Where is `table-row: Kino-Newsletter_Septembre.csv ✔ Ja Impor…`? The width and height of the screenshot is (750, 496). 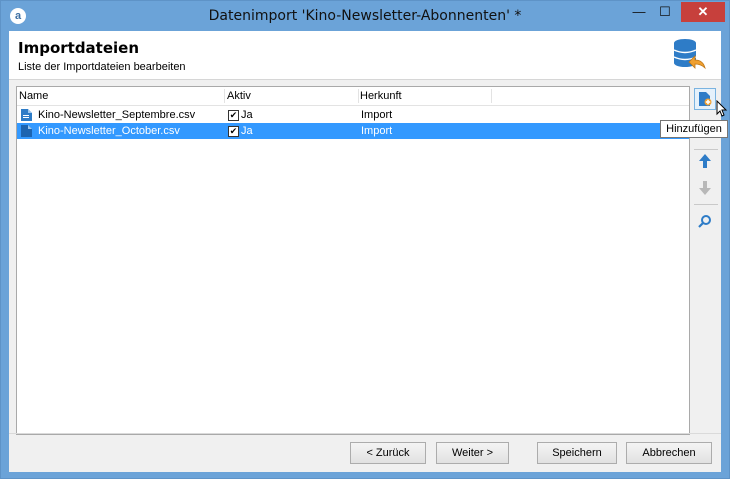
table-row: Kino-Newsletter_Septembre.csv ✔ Ja Impor… is located at coordinates (353, 115).